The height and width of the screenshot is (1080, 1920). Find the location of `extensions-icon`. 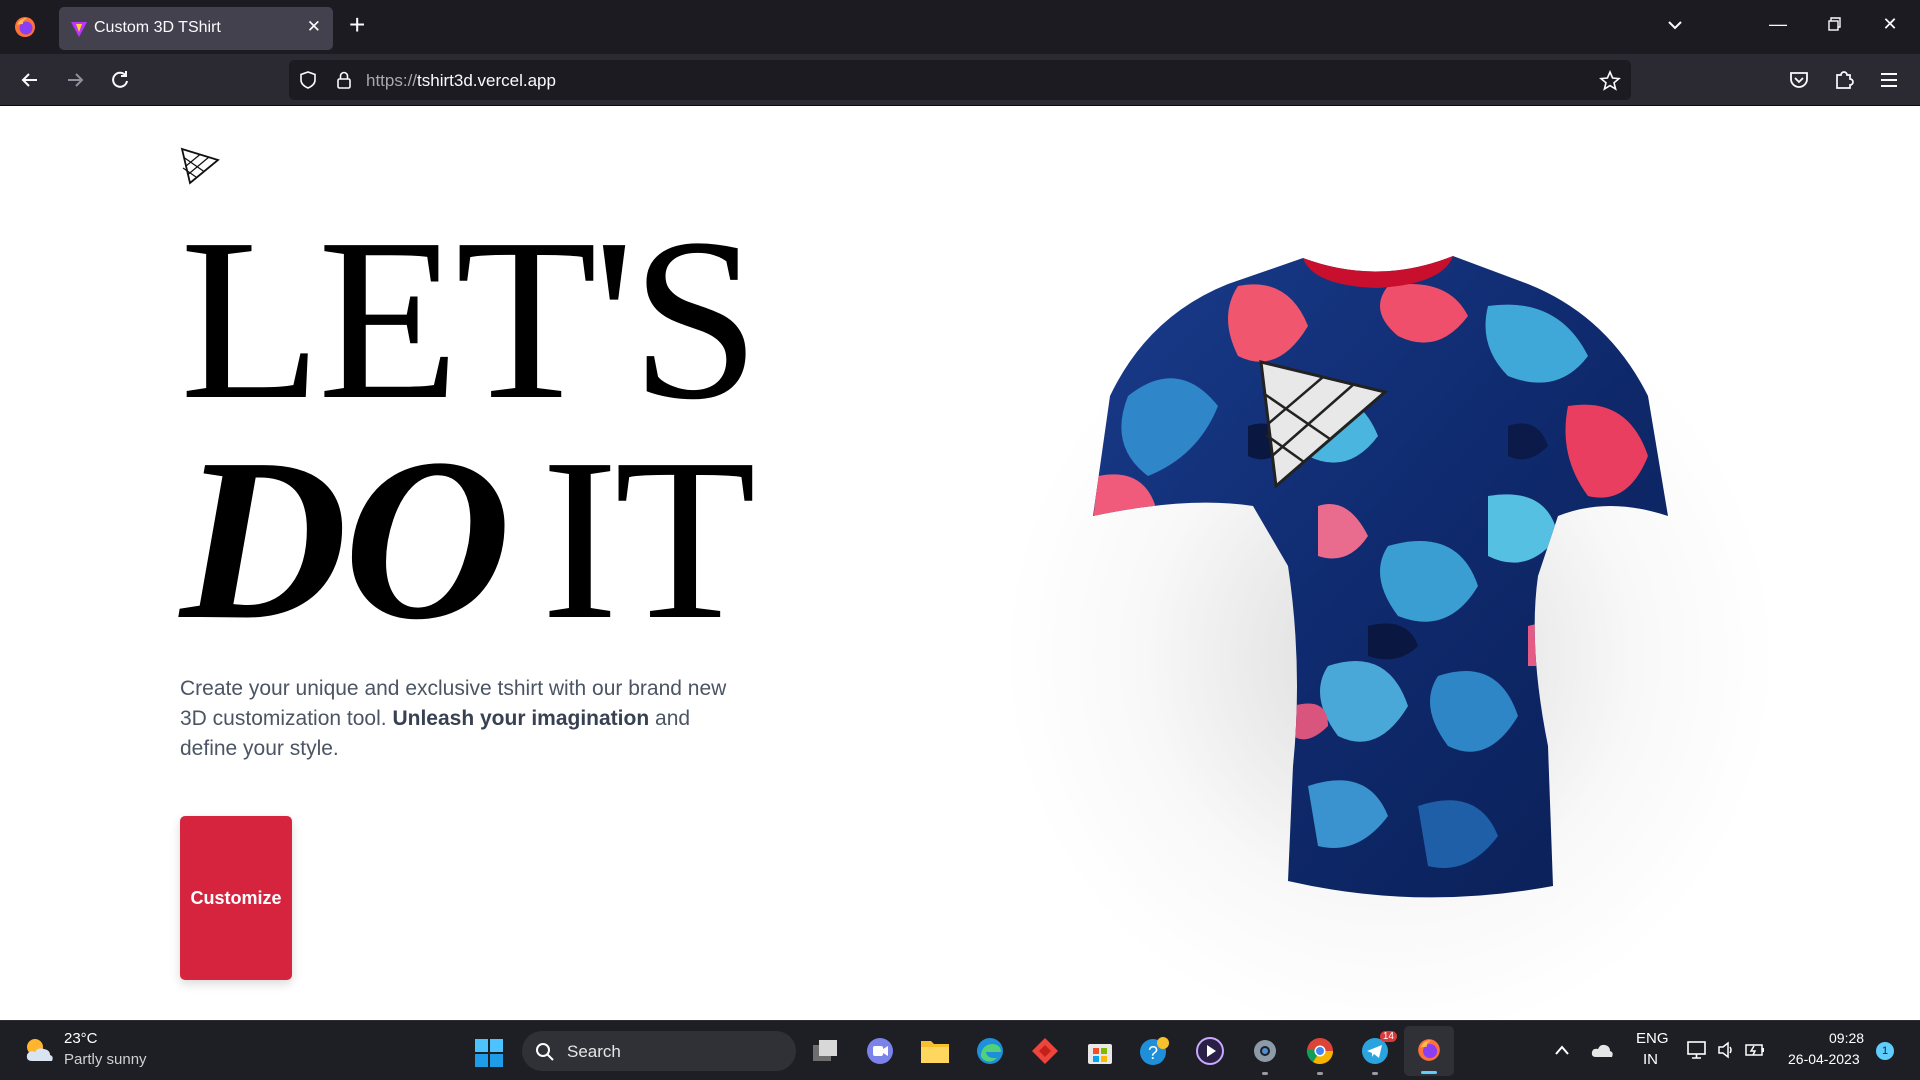

extensions-icon is located at coordinates (1844, 80).